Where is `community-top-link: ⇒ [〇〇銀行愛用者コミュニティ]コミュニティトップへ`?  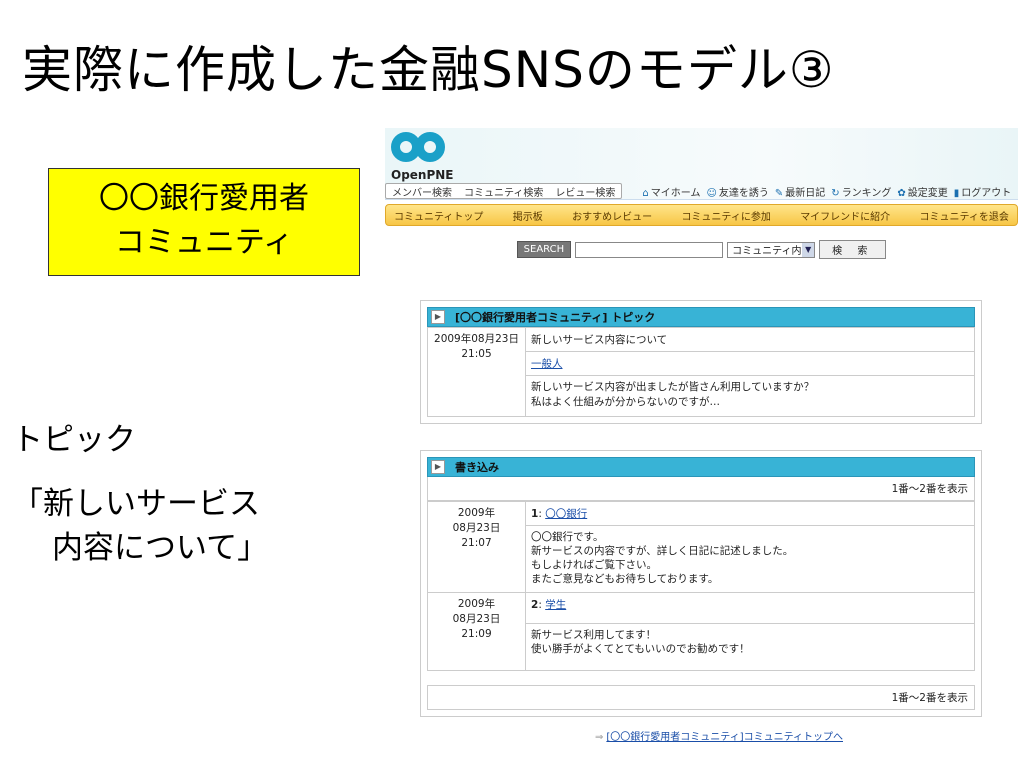
community-top-link: ⇒ [〇〇銀行愛用者コミュニティ]コミュニティトップへ is located at coordinates (719, 735).